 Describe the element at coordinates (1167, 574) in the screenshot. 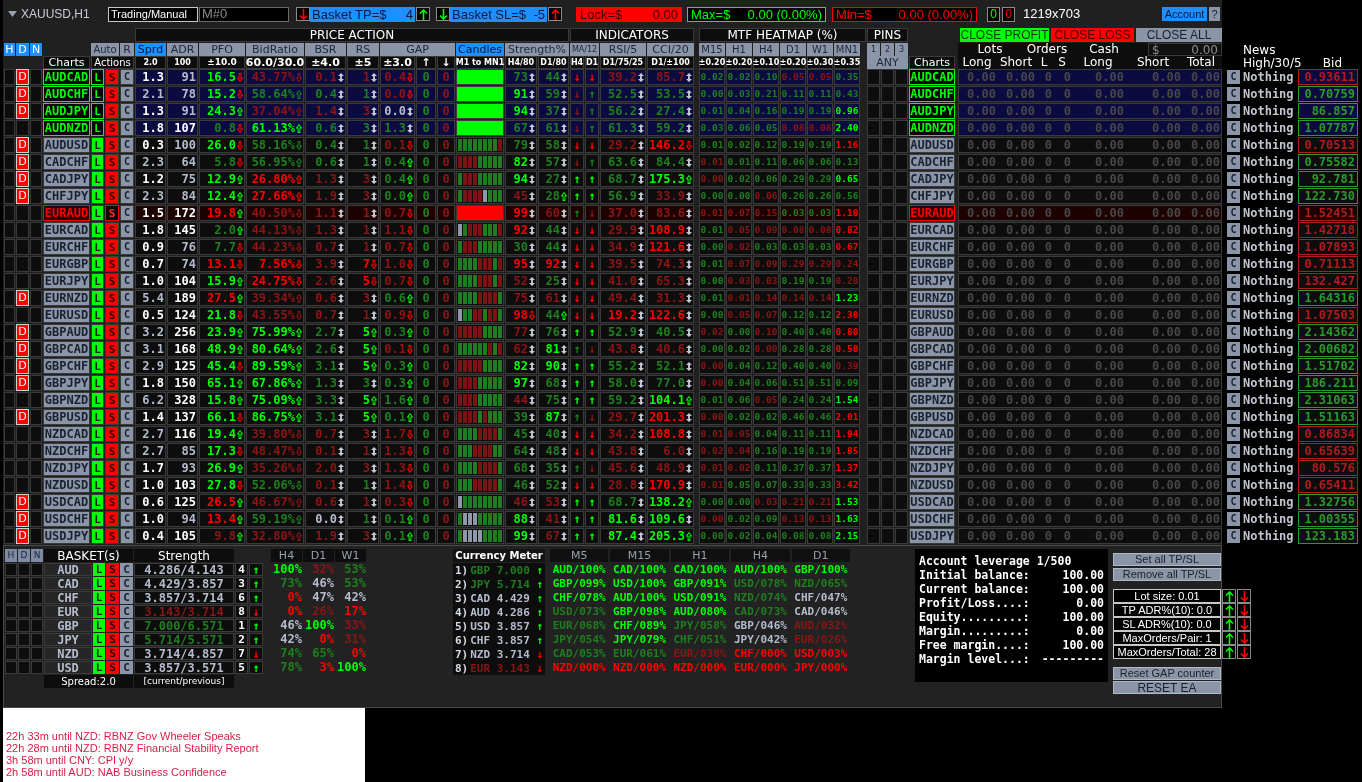

I see `tp-sl-button: Remove all TP/SL` at that location.